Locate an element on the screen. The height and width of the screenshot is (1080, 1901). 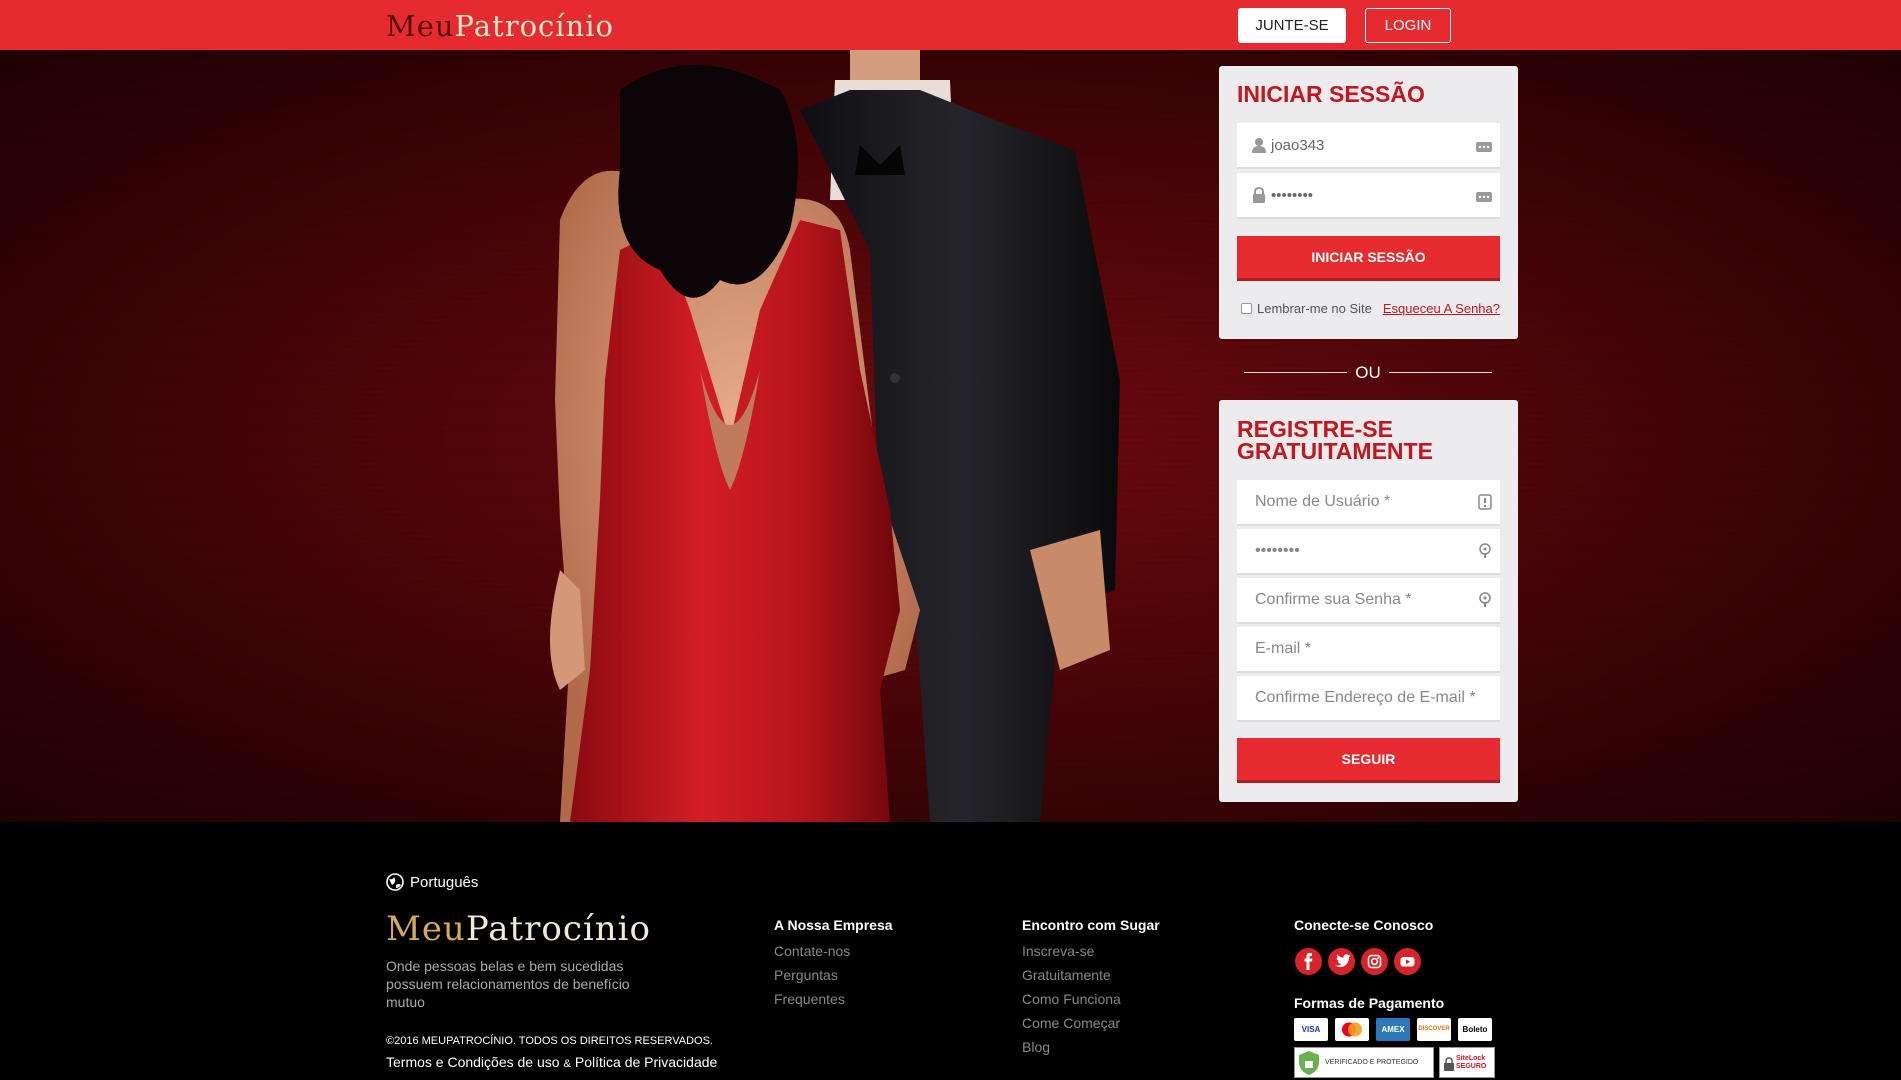
padlock-icon is located at coordinates (1449, 1064).